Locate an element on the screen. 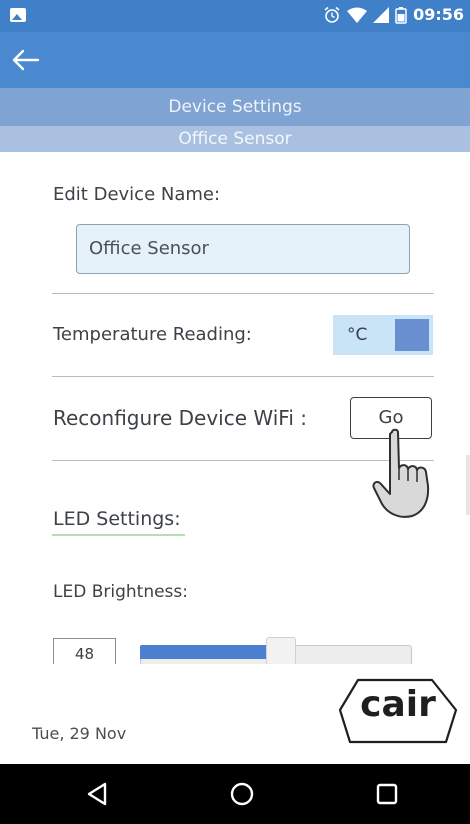 The image size is (470, 824). app-bar is located at coordinates (235, 60).